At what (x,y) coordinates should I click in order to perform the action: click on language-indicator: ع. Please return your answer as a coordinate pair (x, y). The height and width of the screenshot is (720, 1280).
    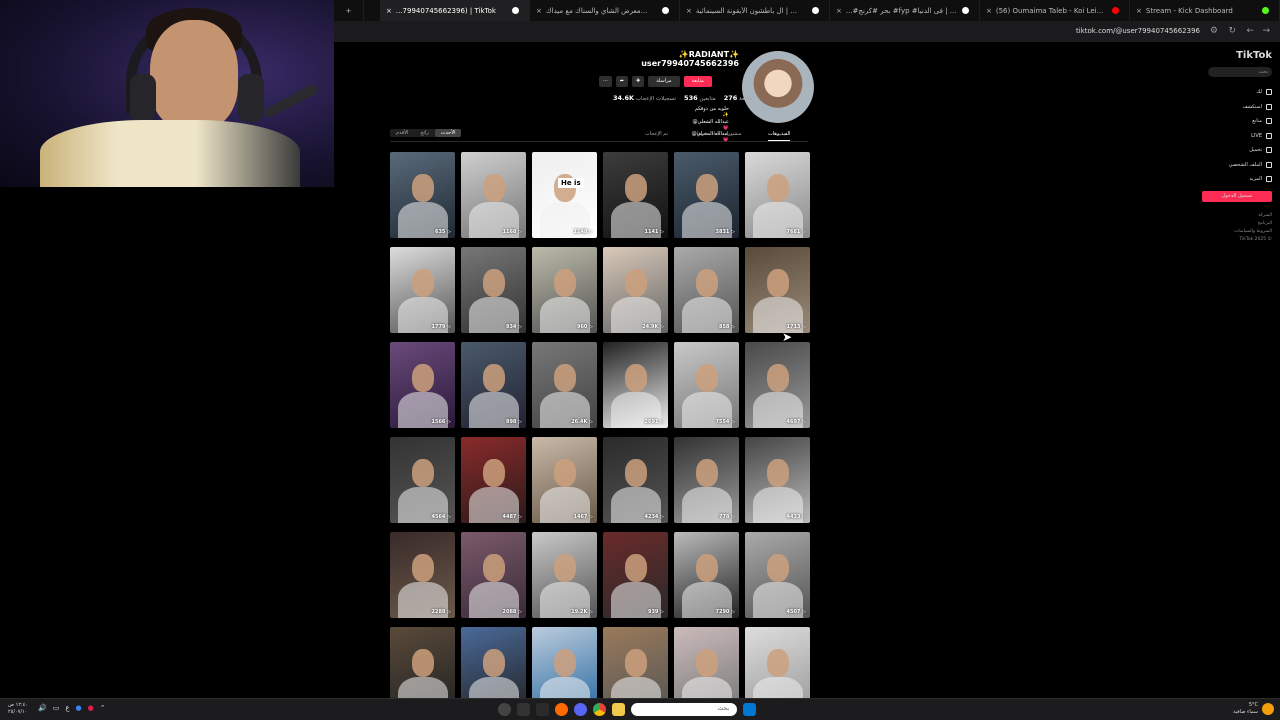
    Looking at the image, I should click on (67, 708).